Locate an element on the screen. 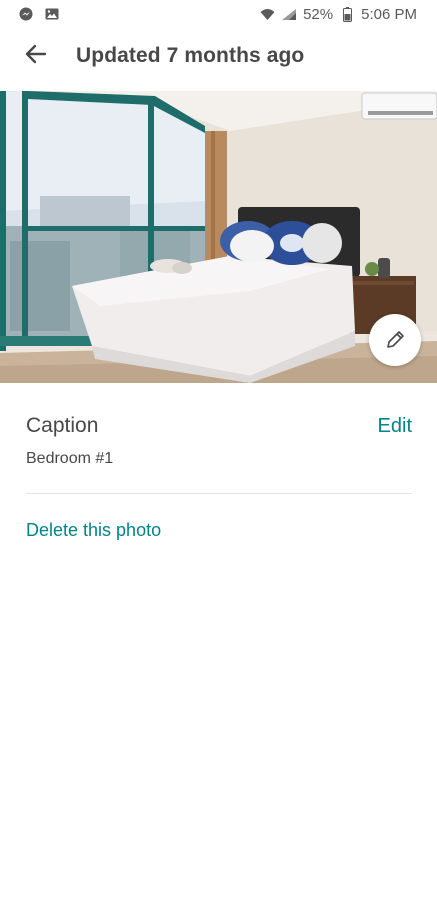 This screenshot has width=437, height=900. page-title: Updated 7 months ago is located at coordinates (190, 55).